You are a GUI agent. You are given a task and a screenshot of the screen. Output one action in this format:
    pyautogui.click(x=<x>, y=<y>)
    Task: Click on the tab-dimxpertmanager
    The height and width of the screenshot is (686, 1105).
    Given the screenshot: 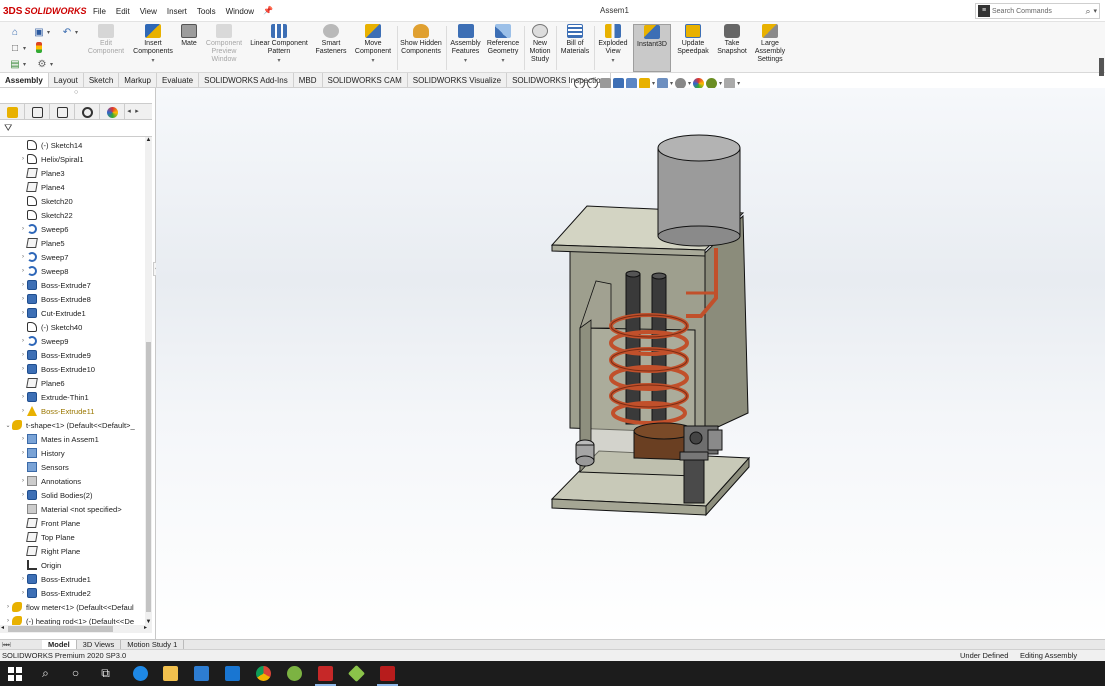 What is the action you would take?
    pyautogui.click(x=87, y=112)
    